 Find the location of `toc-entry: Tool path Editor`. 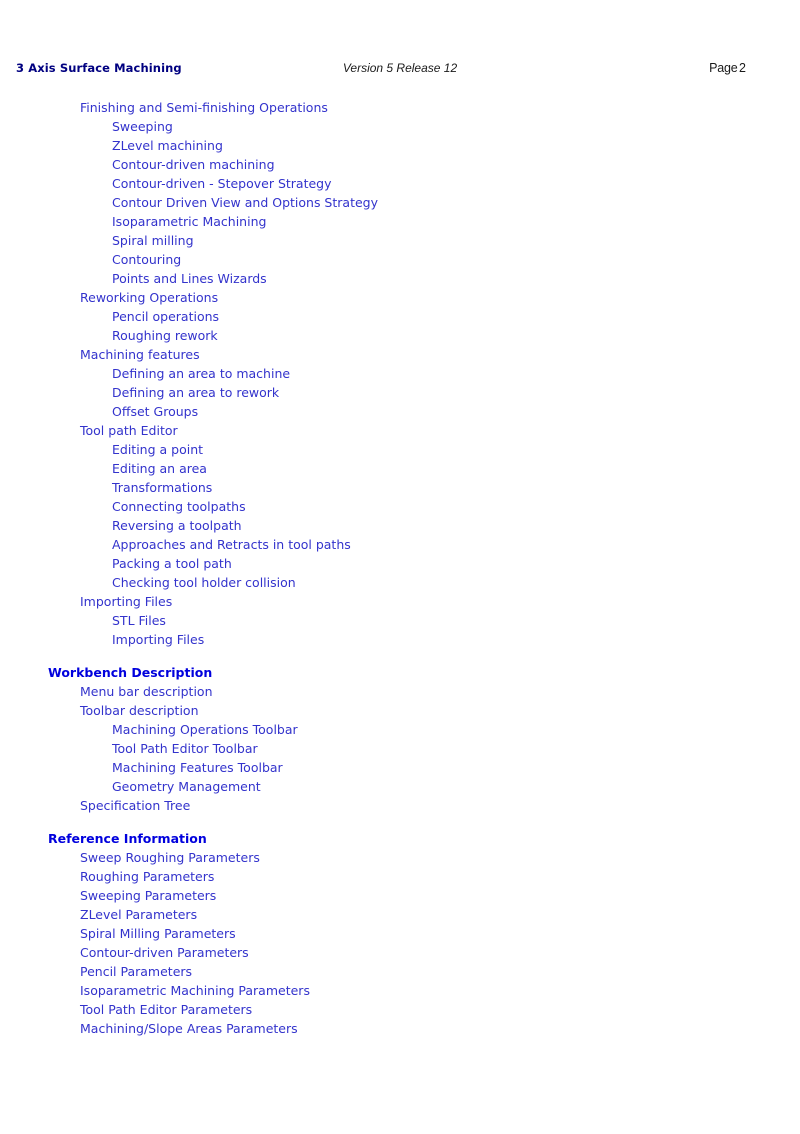

toc-entry: Tool path Editor is located at coordinates (440, 430).